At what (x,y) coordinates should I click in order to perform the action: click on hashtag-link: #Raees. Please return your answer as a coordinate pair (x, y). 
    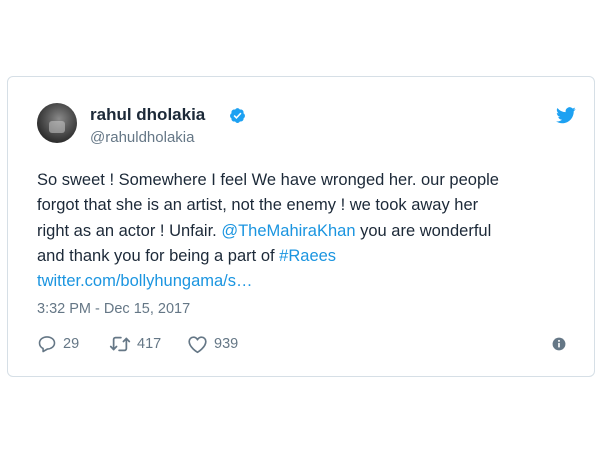
    Looking at the image, I should click on (307, 256).